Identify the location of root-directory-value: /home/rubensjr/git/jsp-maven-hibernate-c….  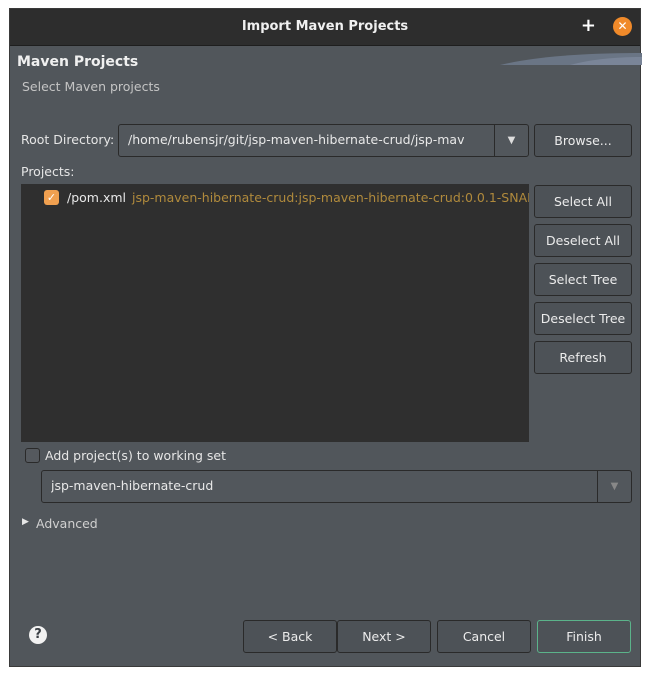
(296, 139).